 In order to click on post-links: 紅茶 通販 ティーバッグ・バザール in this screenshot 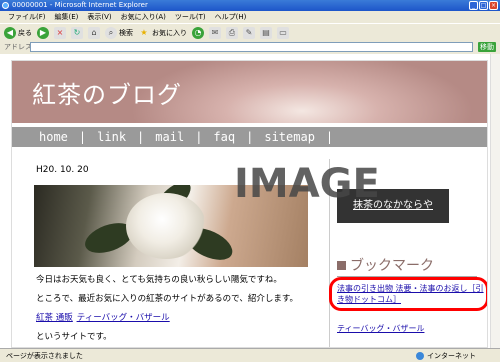, I will do `click(103, 317)`.